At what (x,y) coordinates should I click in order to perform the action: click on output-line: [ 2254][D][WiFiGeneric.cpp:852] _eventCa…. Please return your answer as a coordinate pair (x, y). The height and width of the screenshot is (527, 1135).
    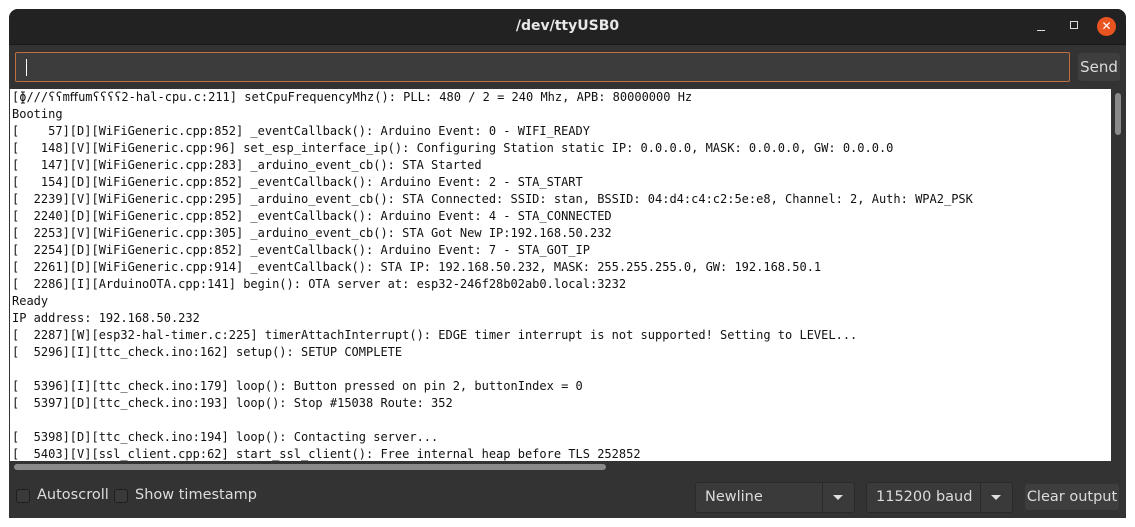
    Looking at the image, I should click on (301, 250).